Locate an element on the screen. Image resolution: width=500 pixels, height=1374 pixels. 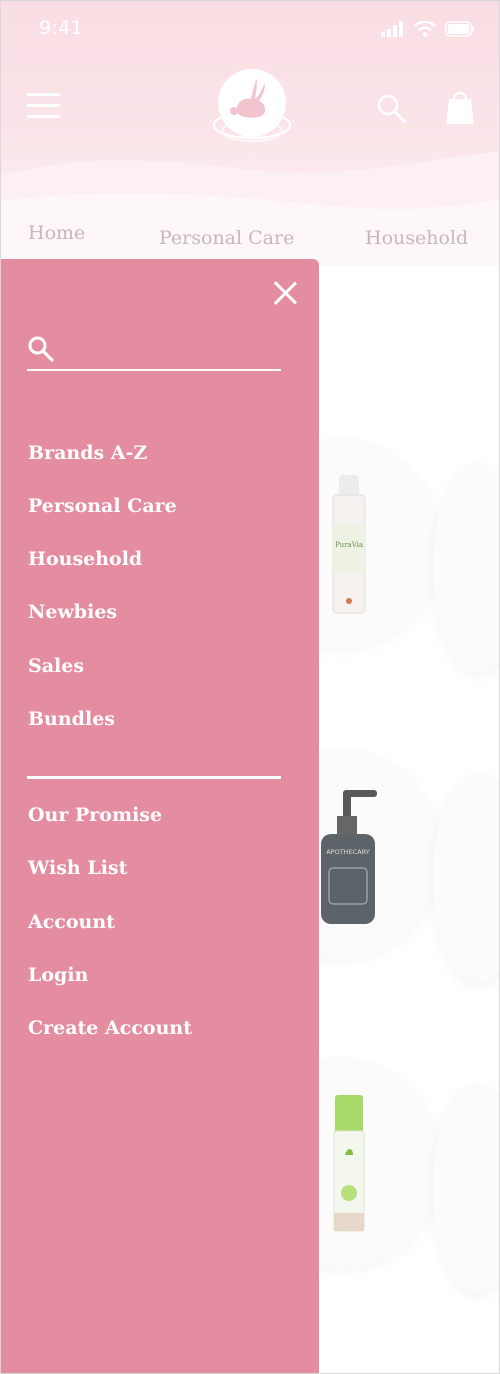
menu-item-create-account: Create Account is located at coordinates (110, 1028).